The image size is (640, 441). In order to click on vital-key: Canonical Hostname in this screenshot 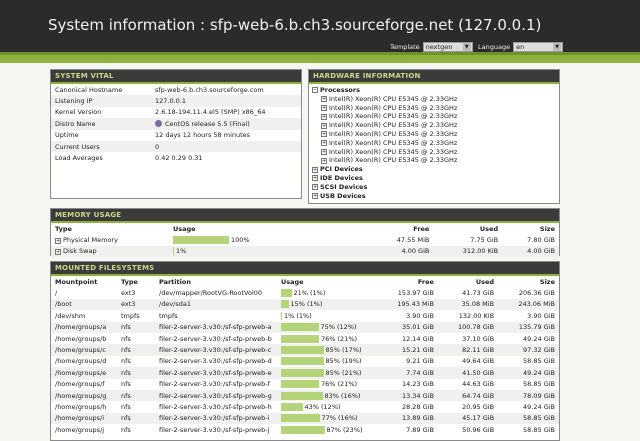, I will do `click(89, 89)`.